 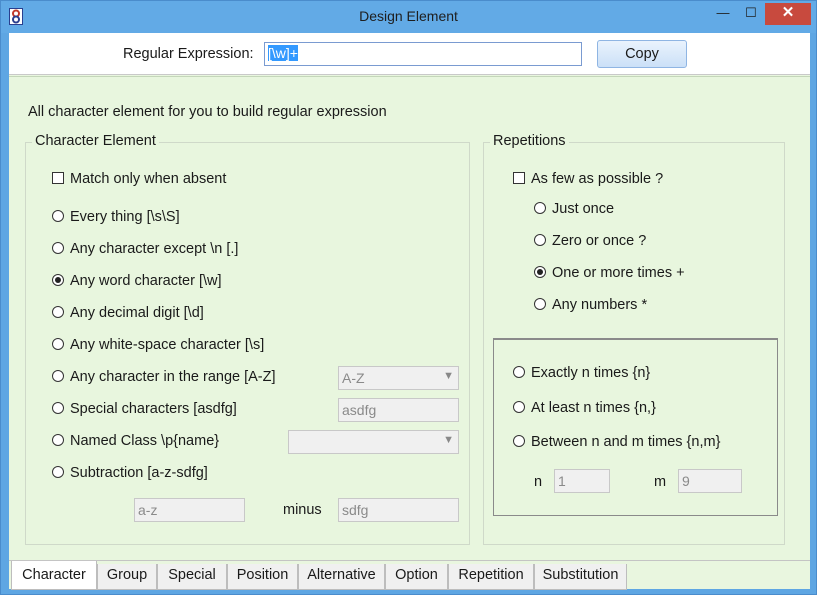 What do you see at coordinates (173, 377) in the screenshot?
I see `option-label: Any character in the range [A-Z]` at bounding box center [173, 377].